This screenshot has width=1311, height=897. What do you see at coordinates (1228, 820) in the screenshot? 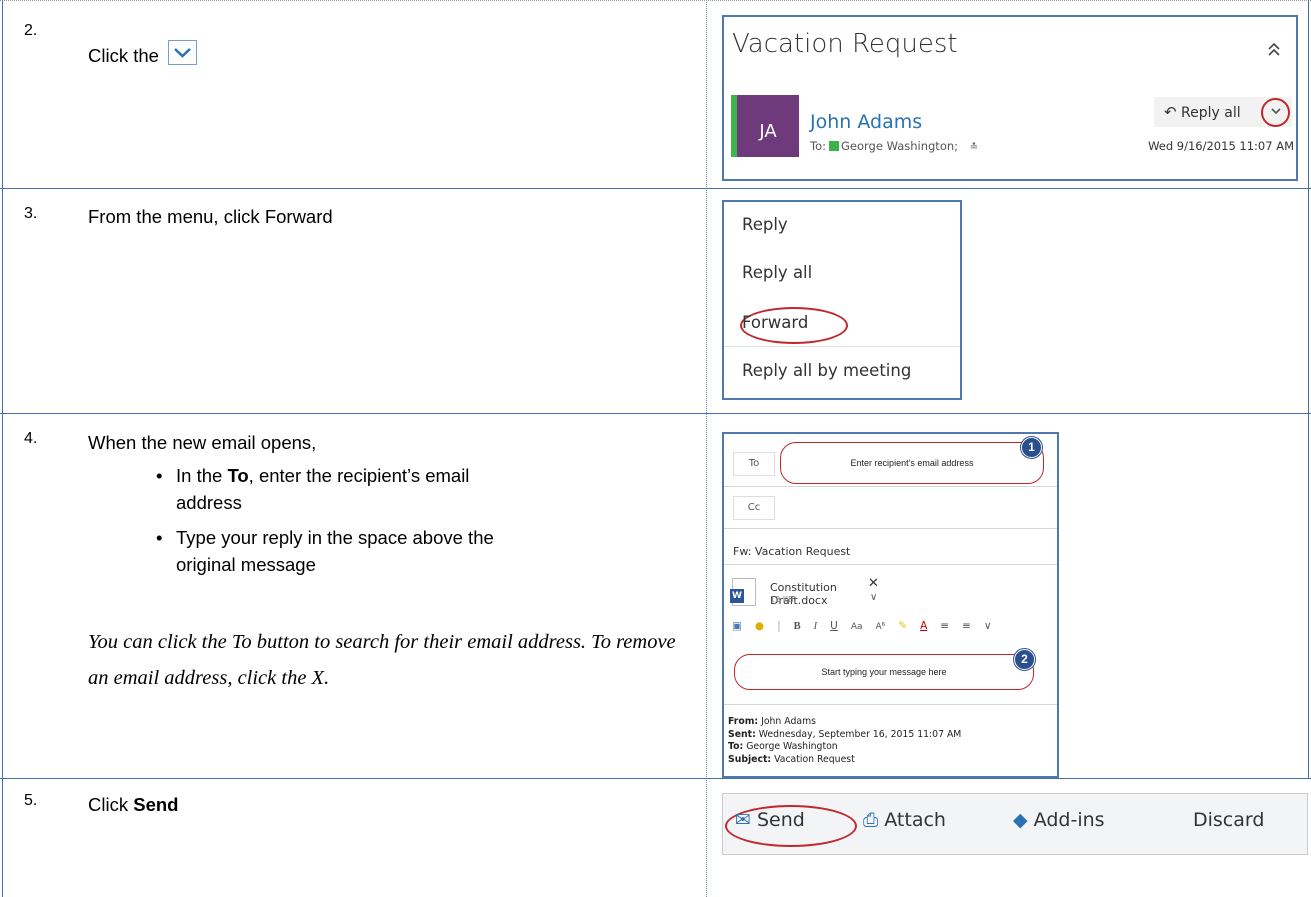
I see `discard-button: Discard` at bounding box center [1228, 820].